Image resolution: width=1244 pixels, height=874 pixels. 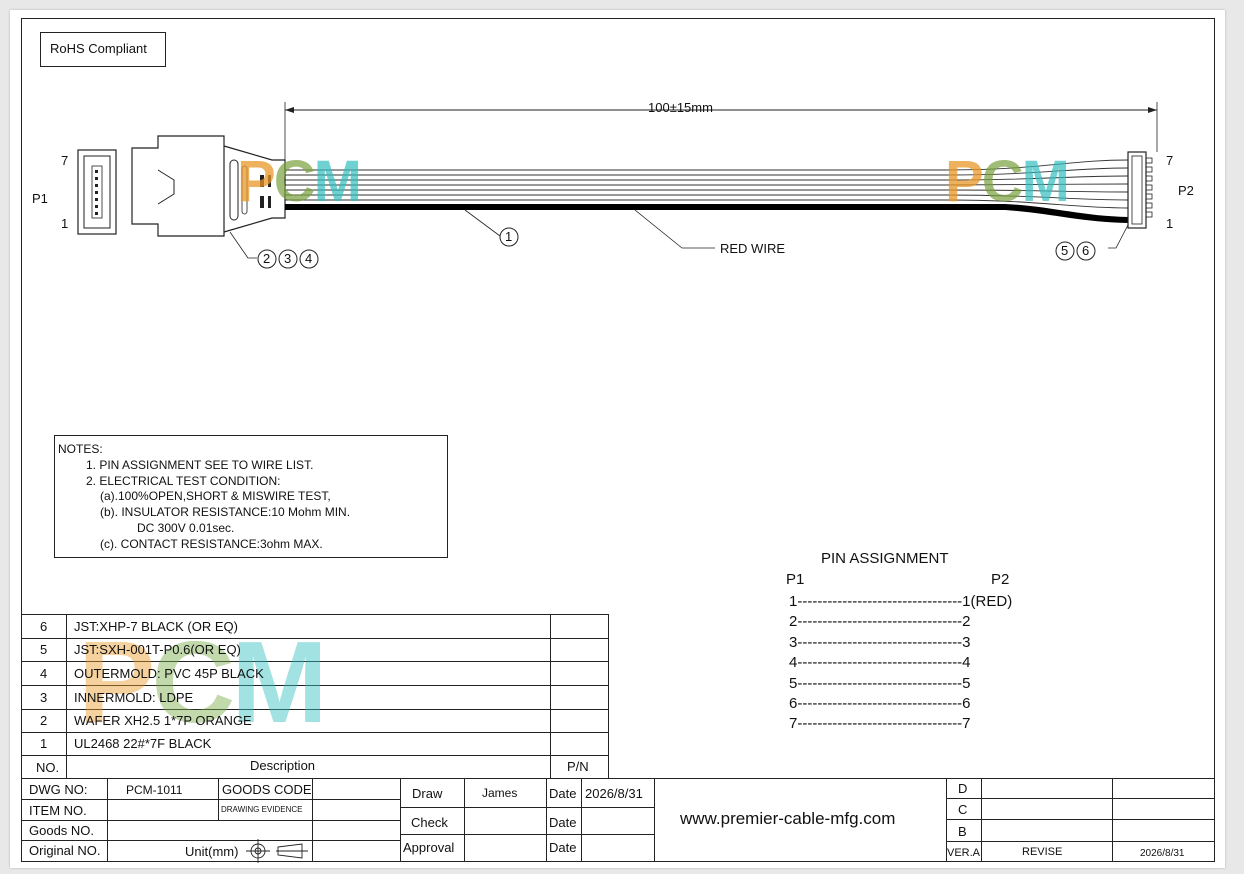 What do you see at coordinates (211, 543) in the screenshot?
I see `note-line: (c). CONTACT RESISTANCE:3ohm MAX.` at bounding box center [211, 543].